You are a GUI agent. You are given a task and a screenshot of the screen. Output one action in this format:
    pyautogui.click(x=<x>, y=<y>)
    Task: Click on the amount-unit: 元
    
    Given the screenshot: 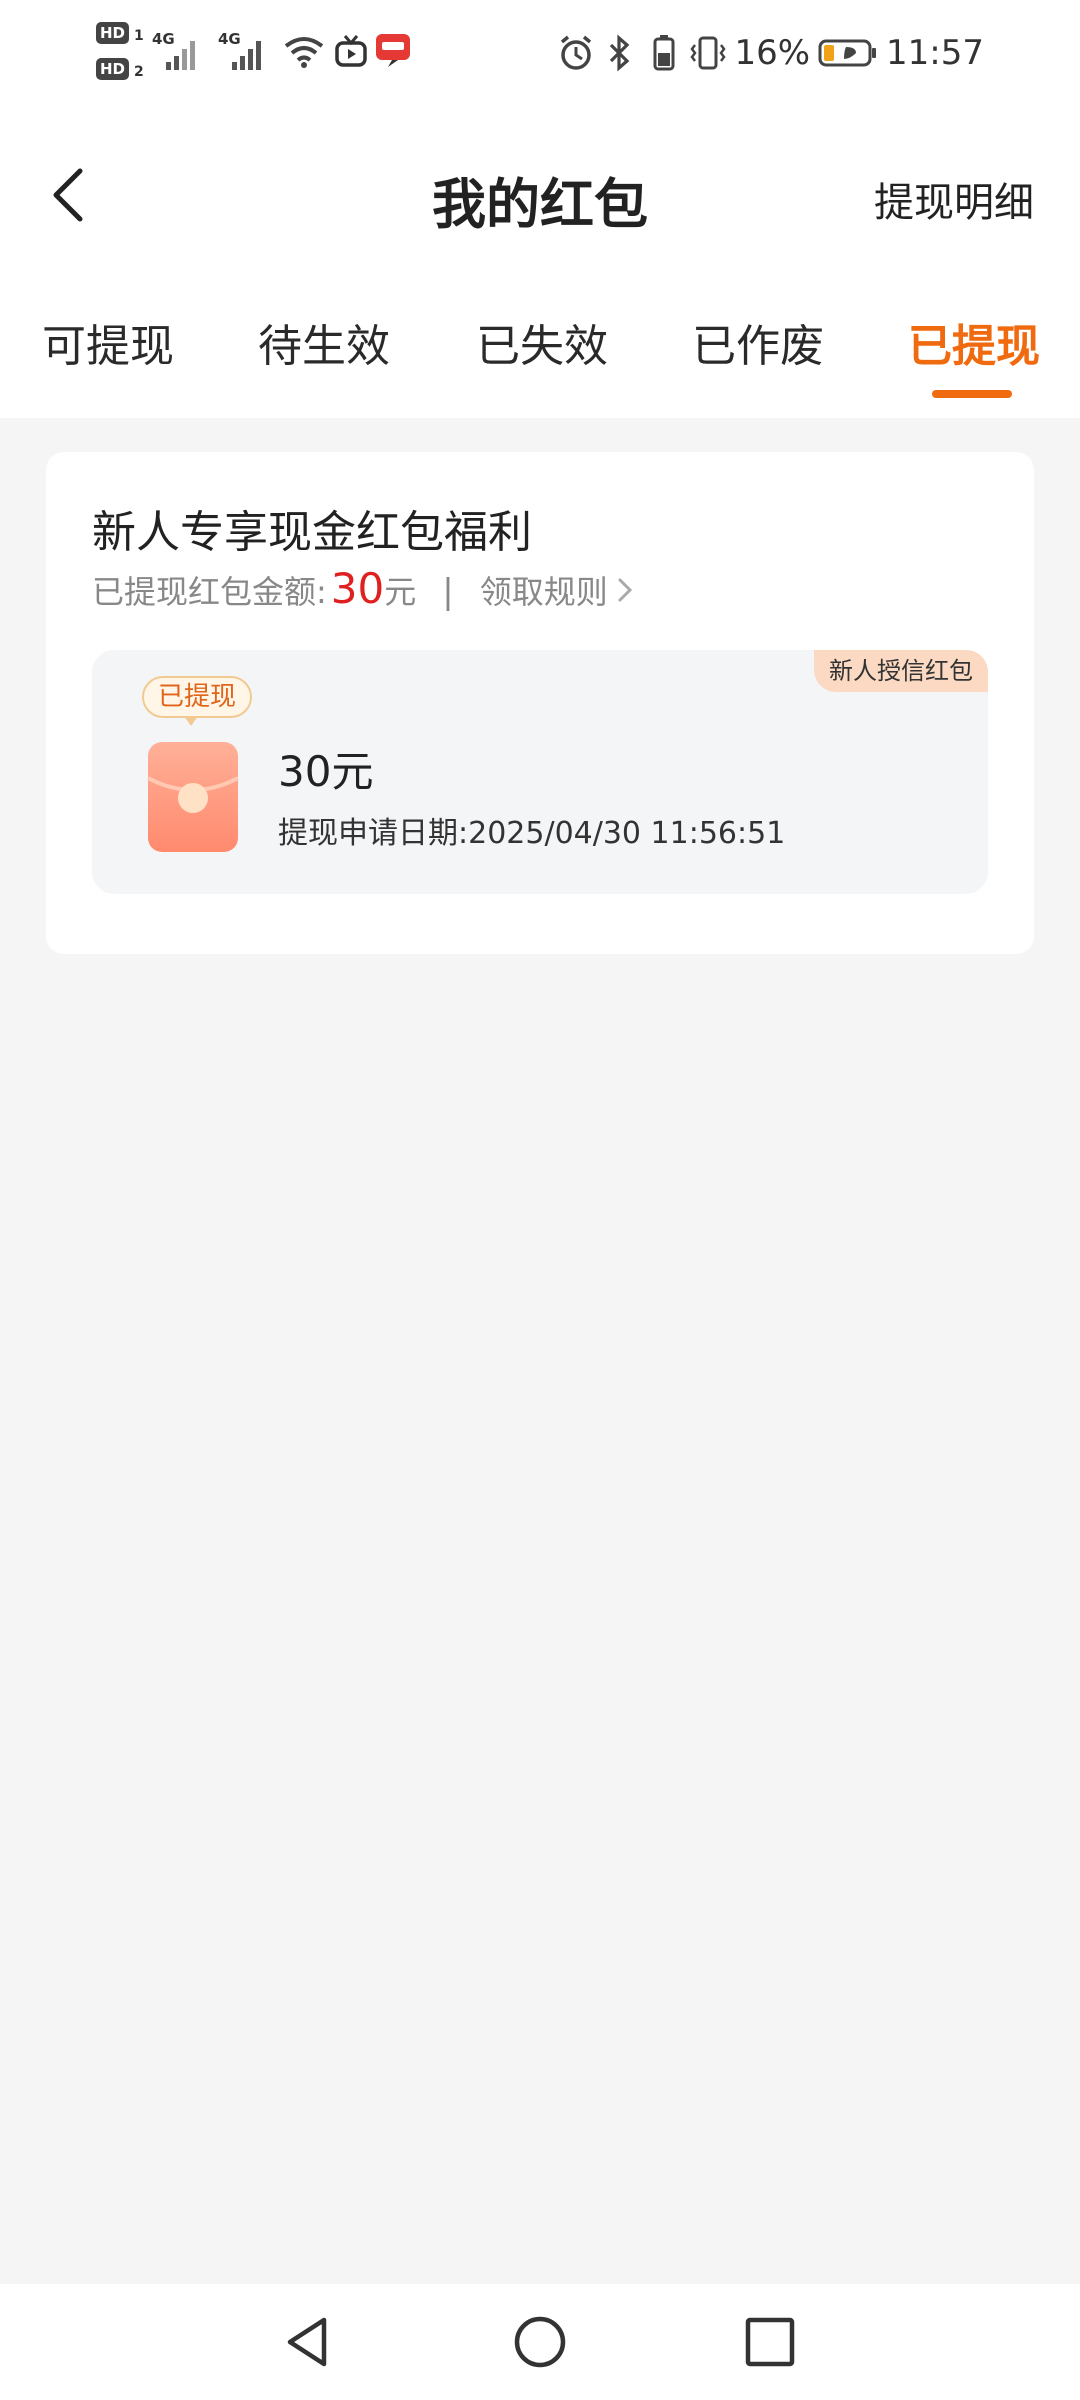 What is the action you would take?
    pyautogui.click(x=400, y=592)
    